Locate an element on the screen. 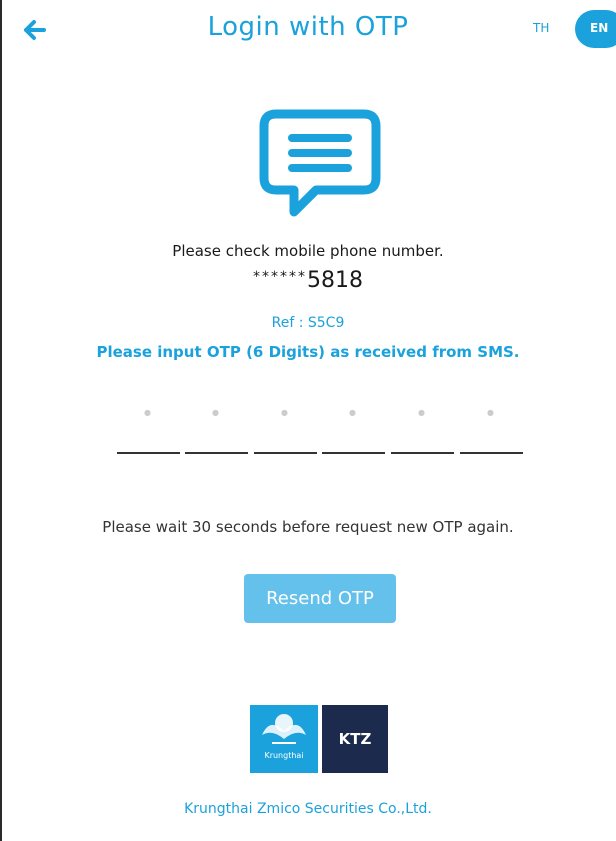 This screenshot has width=616, height=841. otp-digit-6: ● is located at coordinates (491, 427).